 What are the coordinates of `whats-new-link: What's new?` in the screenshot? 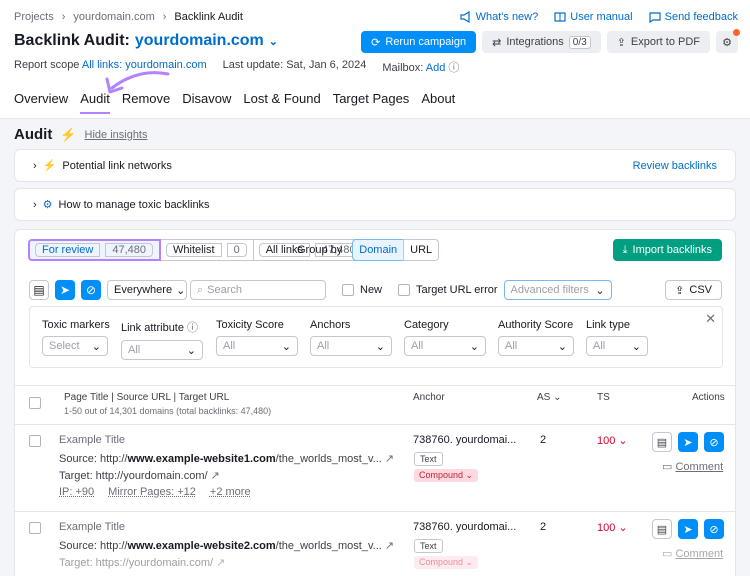 It's located at (499, 17).